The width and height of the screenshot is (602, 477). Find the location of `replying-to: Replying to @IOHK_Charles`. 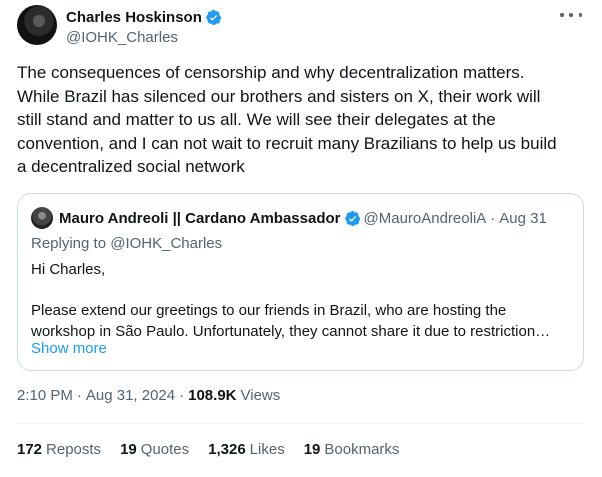

replying-to: Replying to @IOHK_Charles is located at coordinates (126, 243).